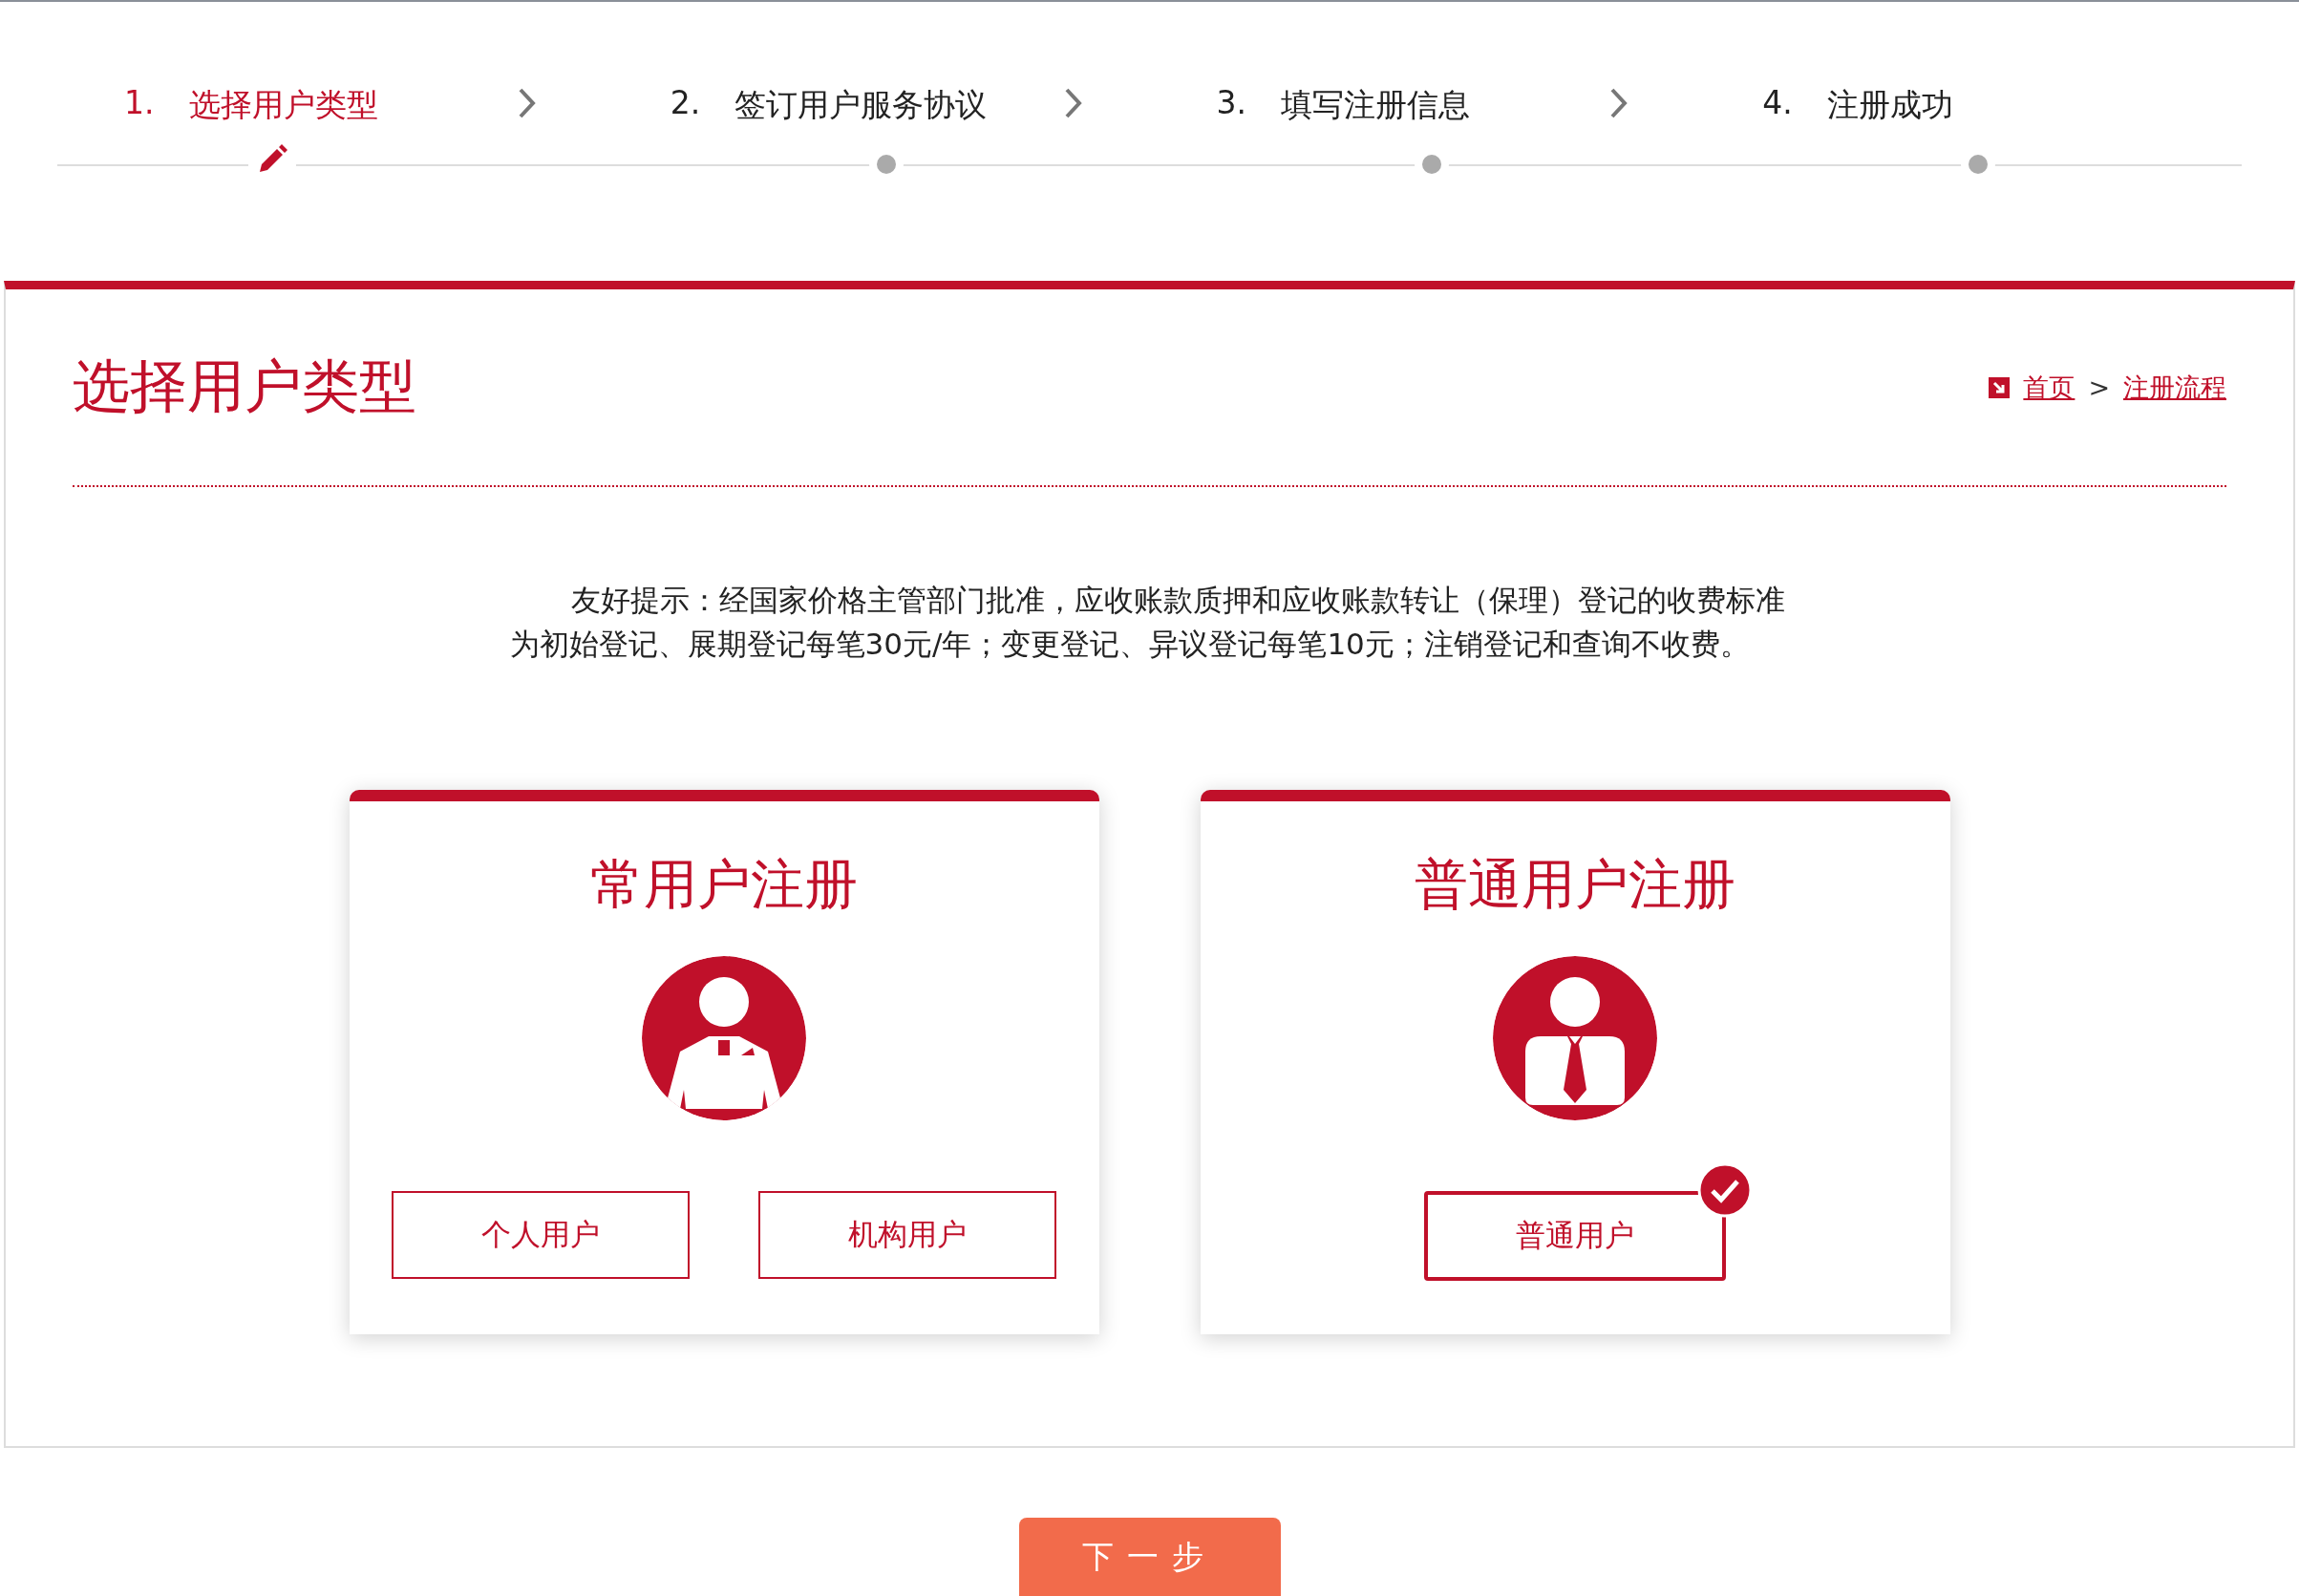 The image size is (2299, 1596). What do you see at coordinates (907, 1235) in the screenshot?
I see `user-type-button: 机构用户` at bounding box center [907, 1235].